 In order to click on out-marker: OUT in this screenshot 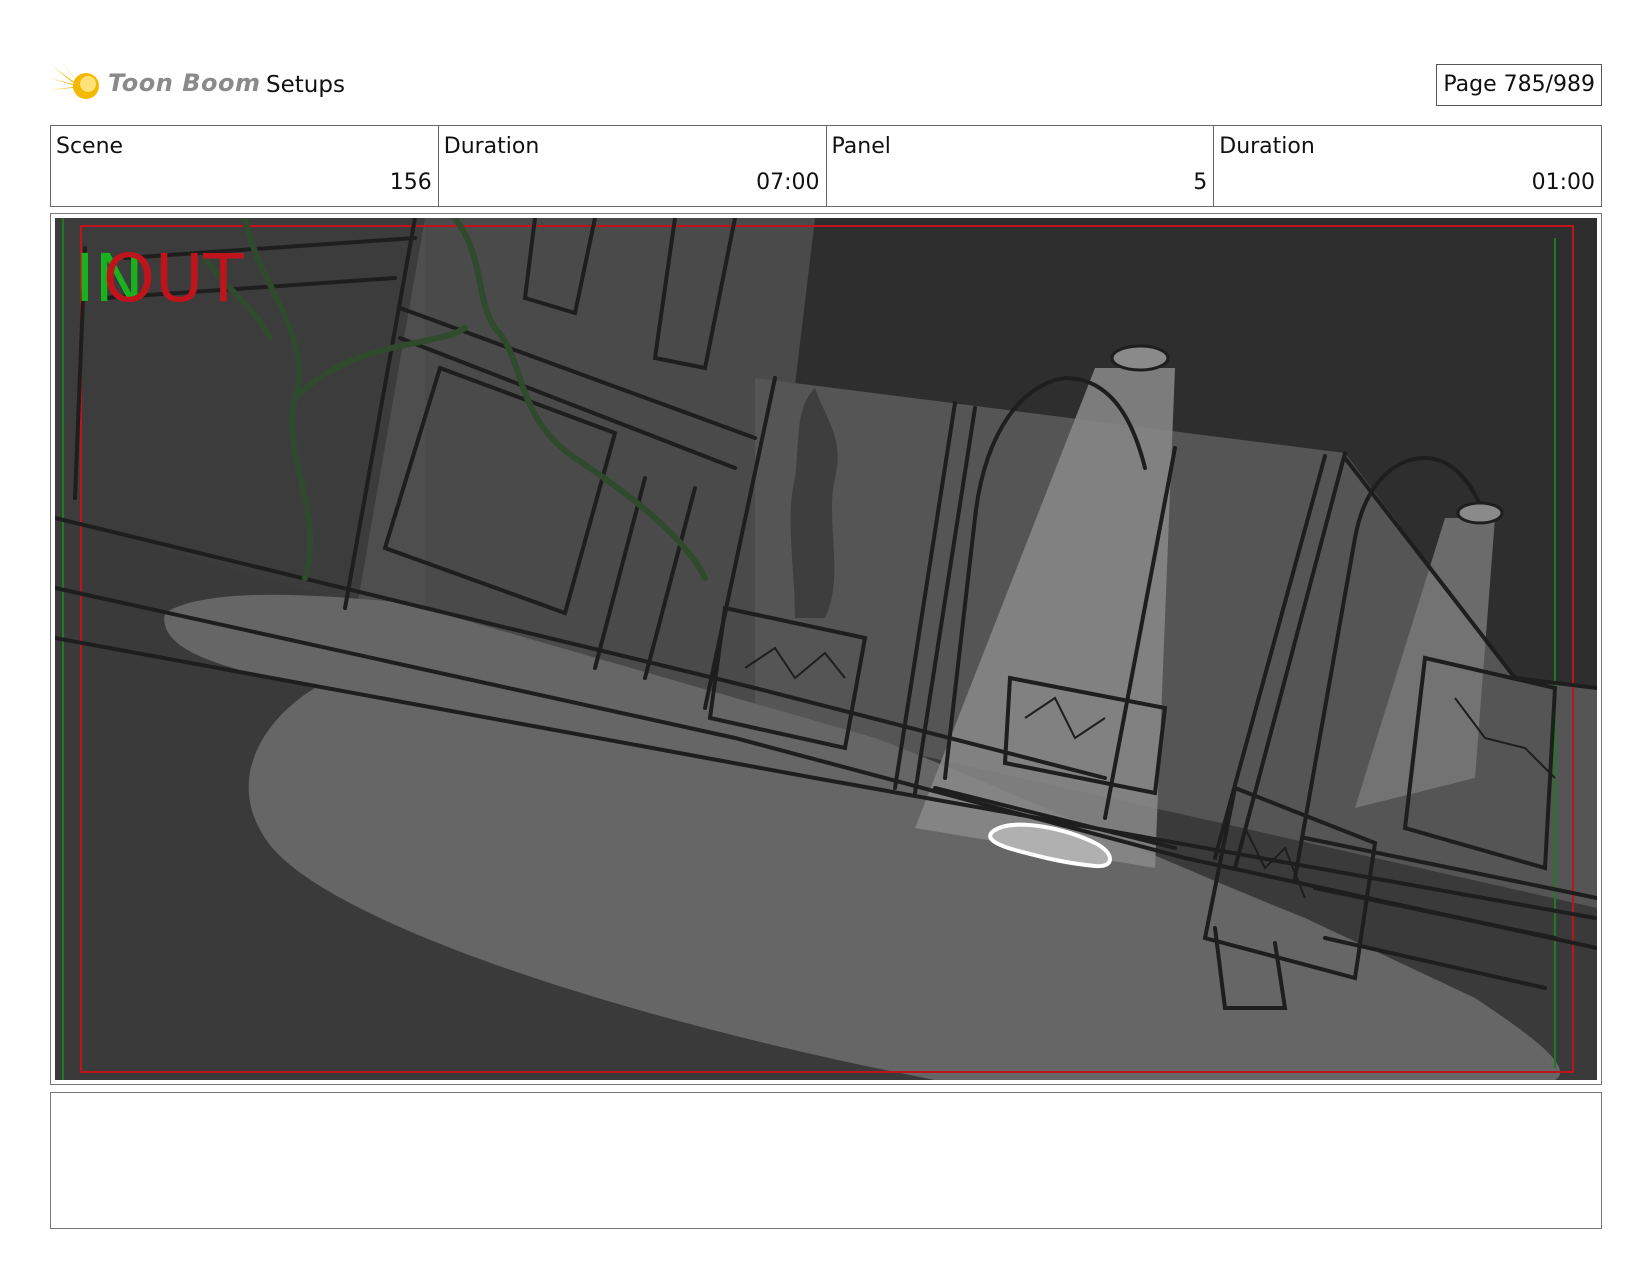, I will do `click(173, 278)`.